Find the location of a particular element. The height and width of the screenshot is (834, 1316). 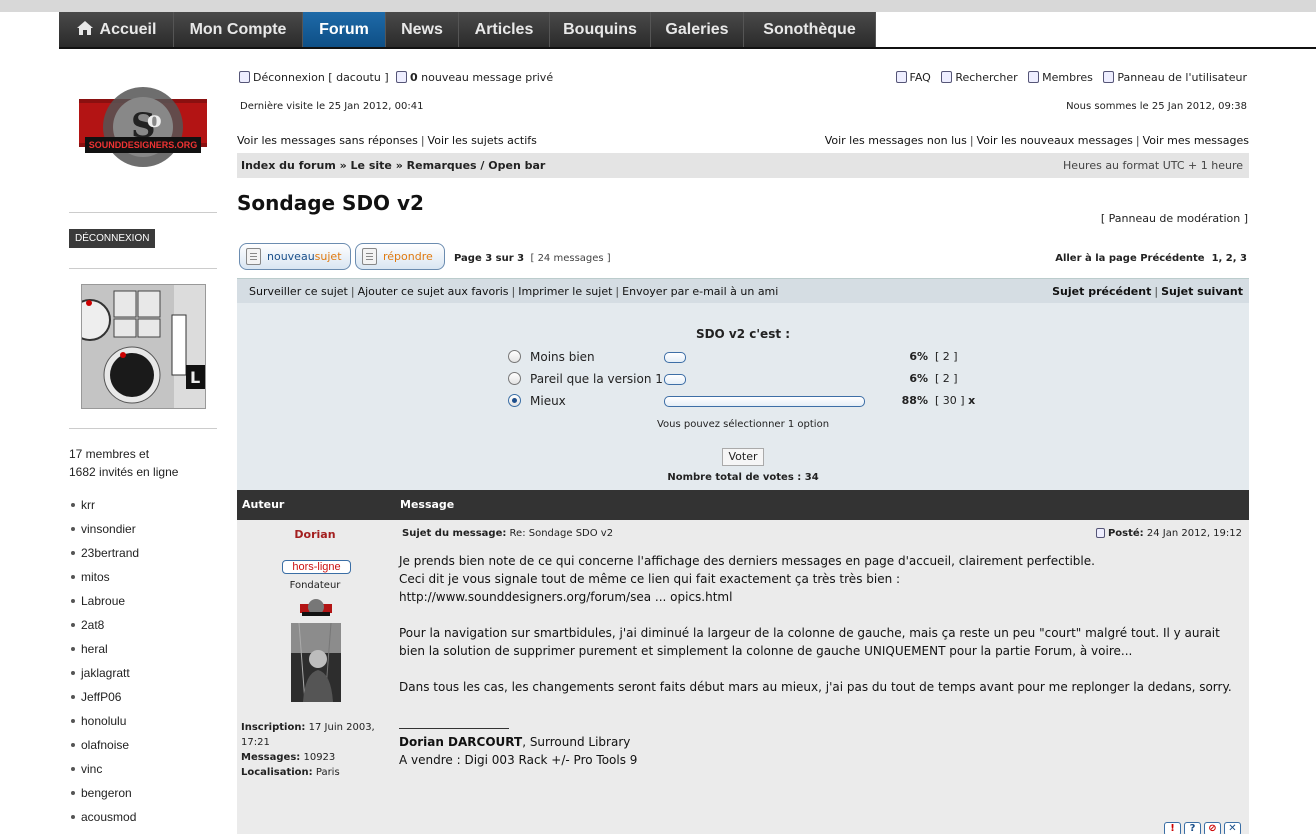

logo-text: SOUNDDESIGNERS.ORG is located at coordinates (143, 145).